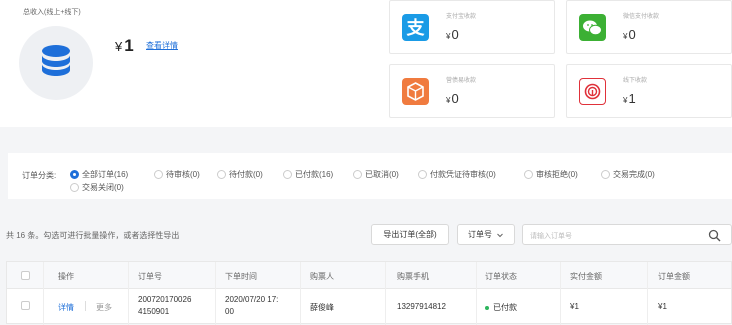  Describe the element at coordinates (635, 81) in the screenshot. I see `card-label: 线下收款` at that location.